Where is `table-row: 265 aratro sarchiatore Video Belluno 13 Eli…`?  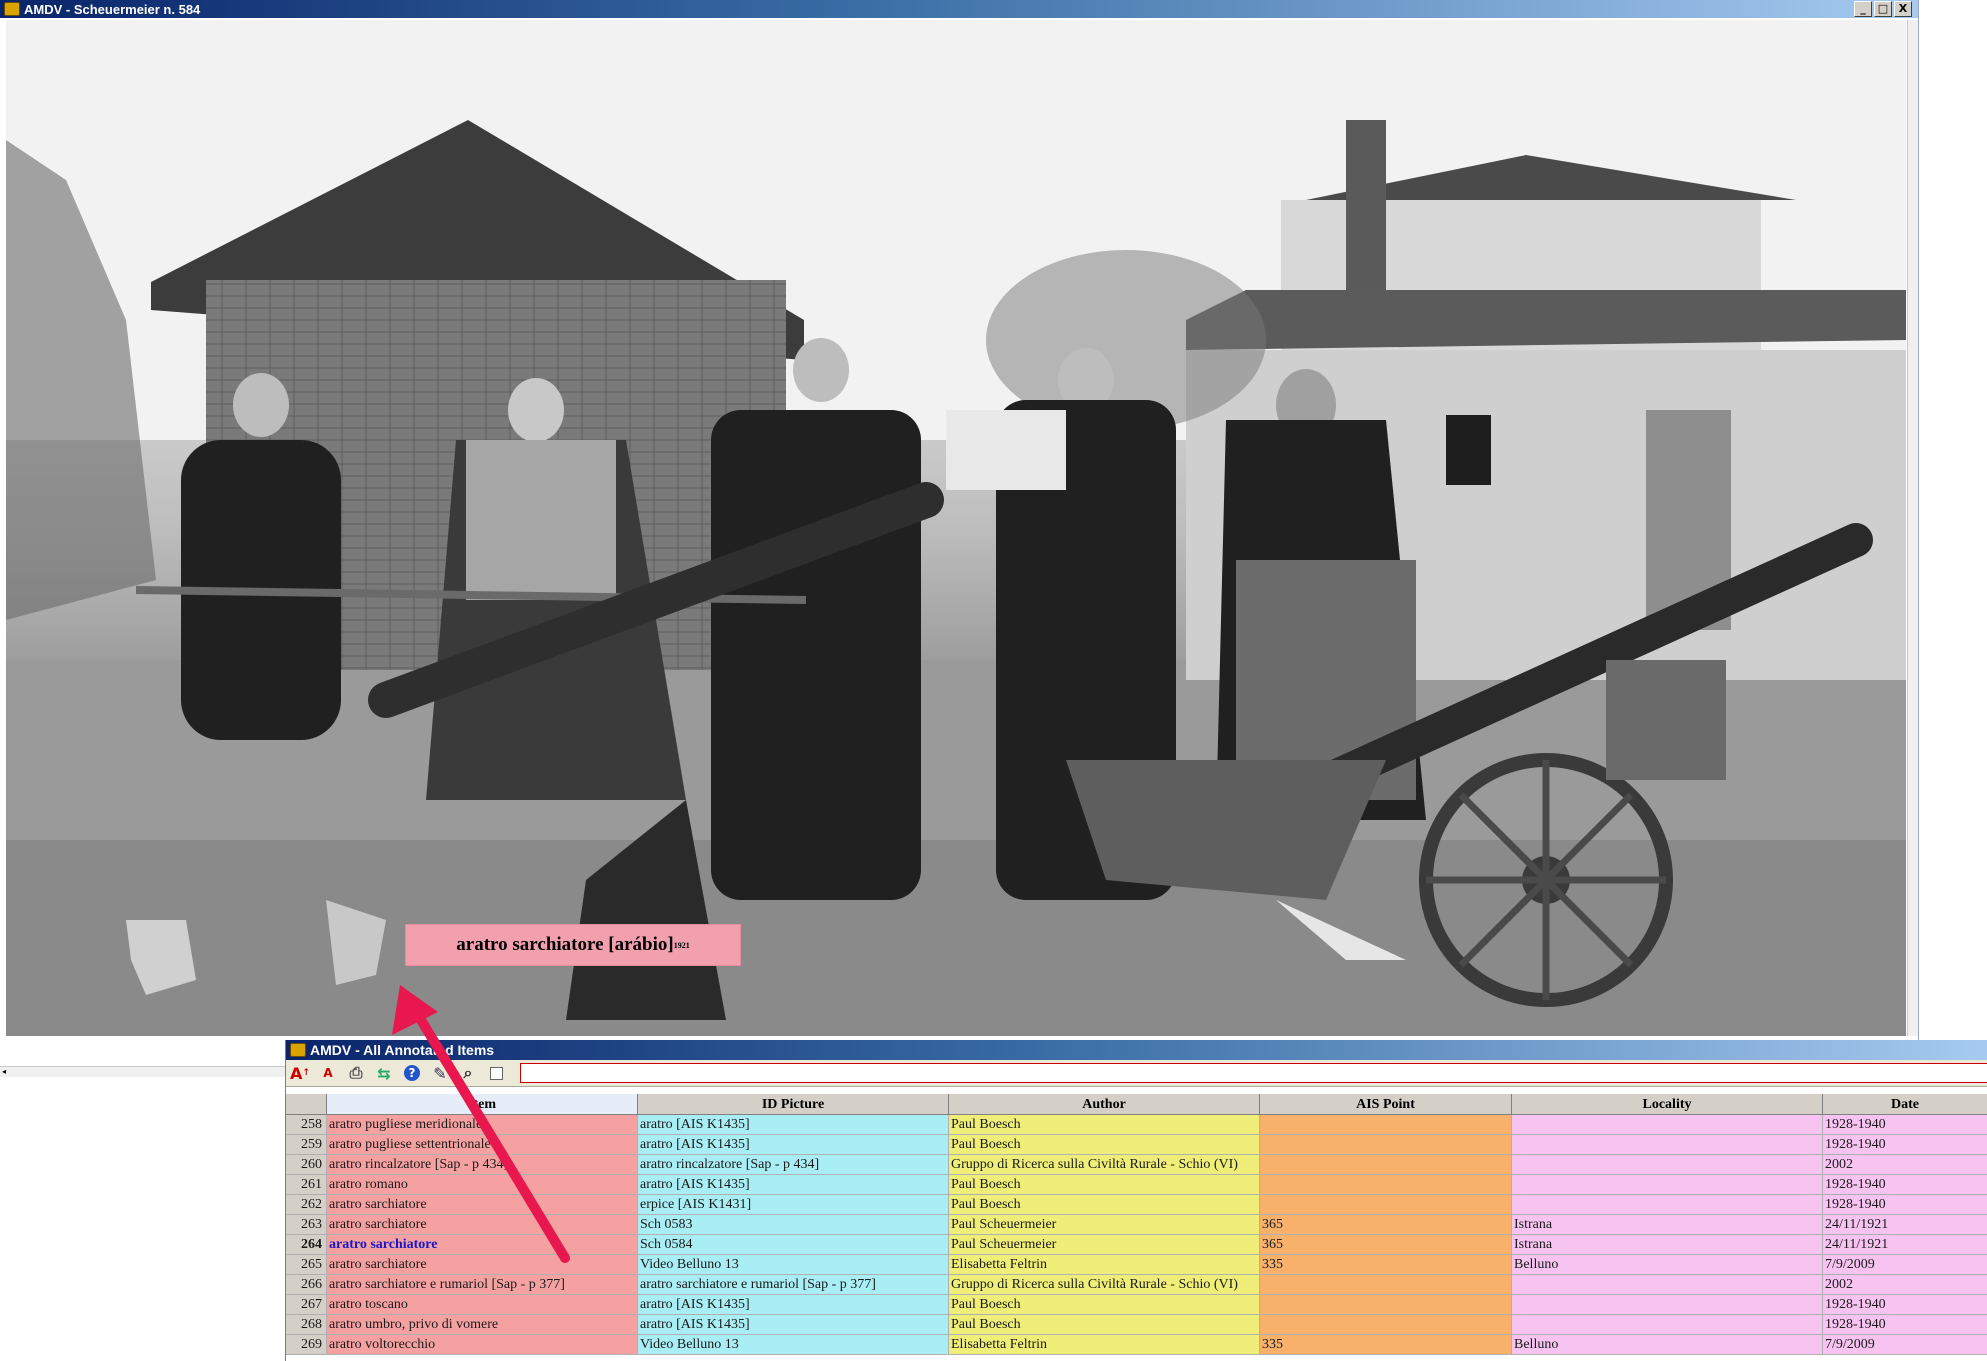 table-row: 265 aratro sarchiatore Video Belluno 13 Eli… is located at coordinates (1136, 1265).